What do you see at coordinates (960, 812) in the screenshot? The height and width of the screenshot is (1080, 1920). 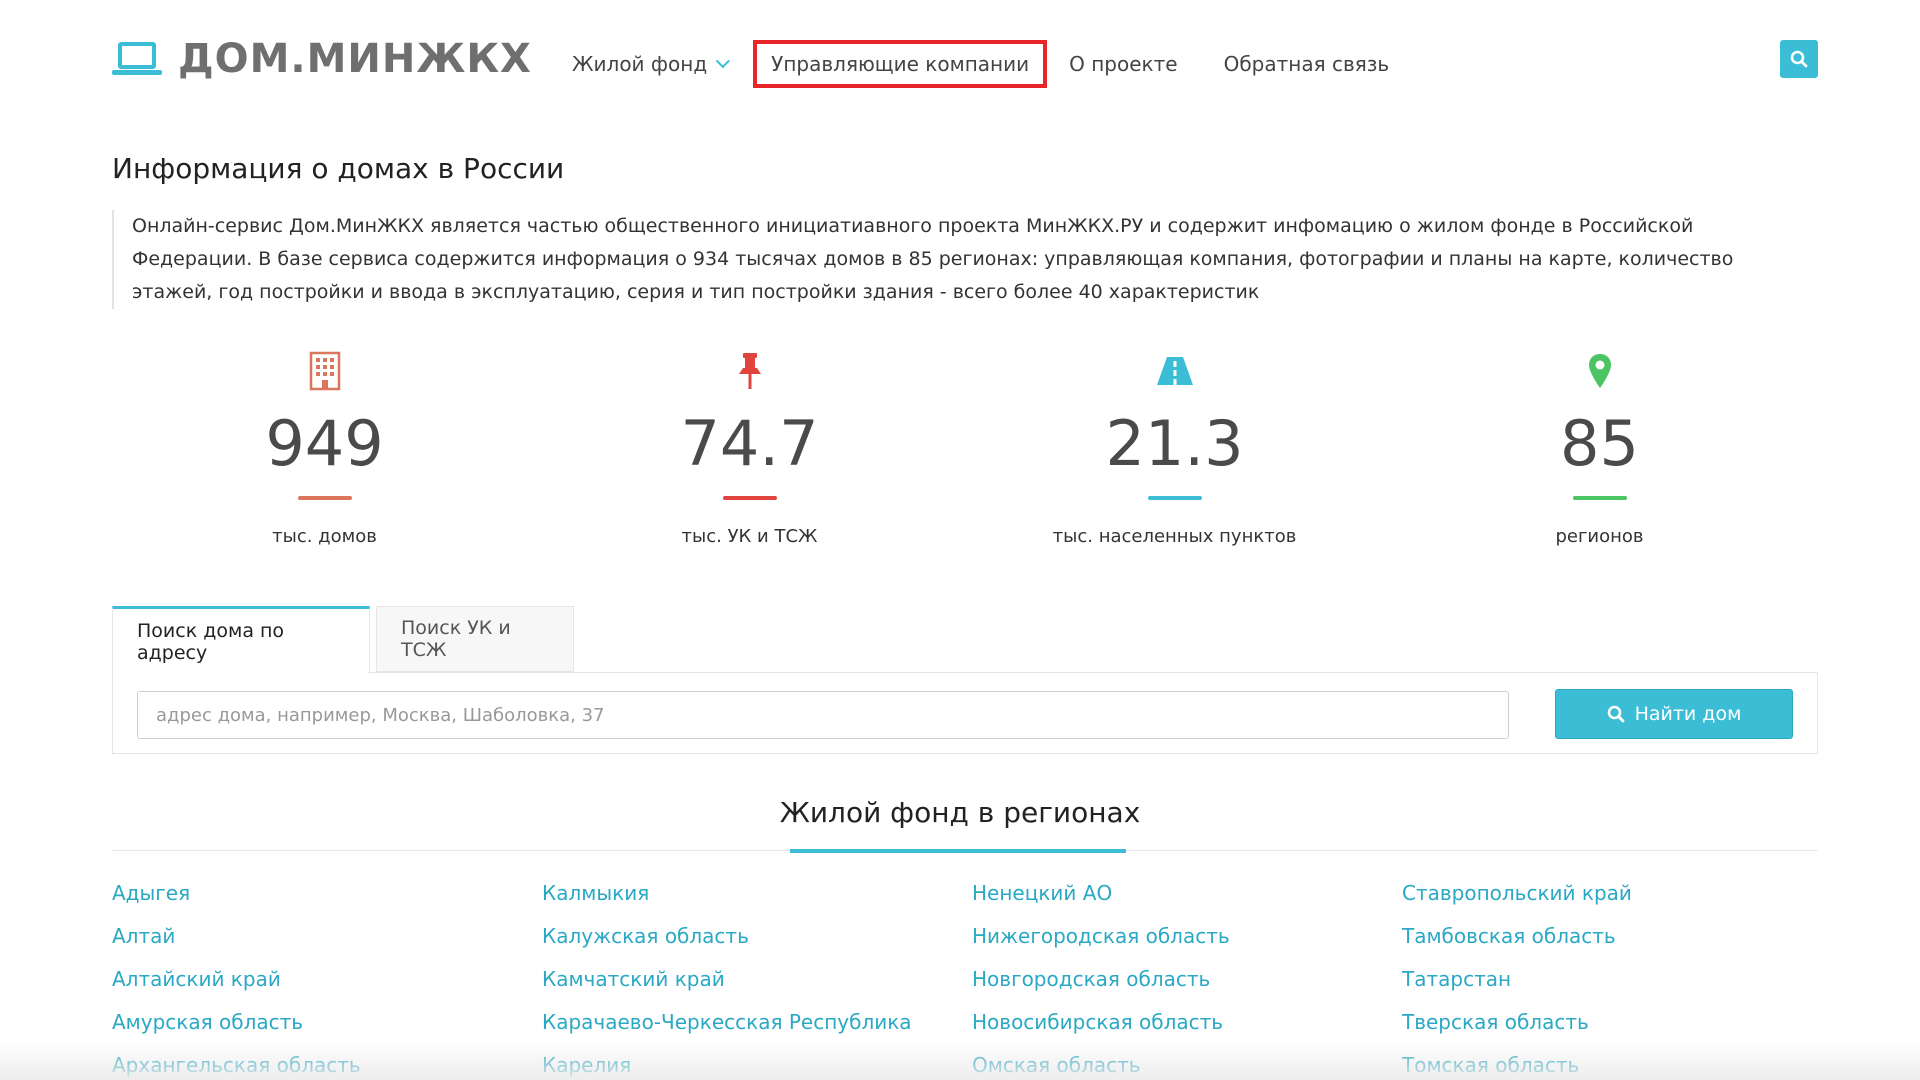 I see `regions-title: Жилой фонд в регионах` at bounding box center [960, 812].